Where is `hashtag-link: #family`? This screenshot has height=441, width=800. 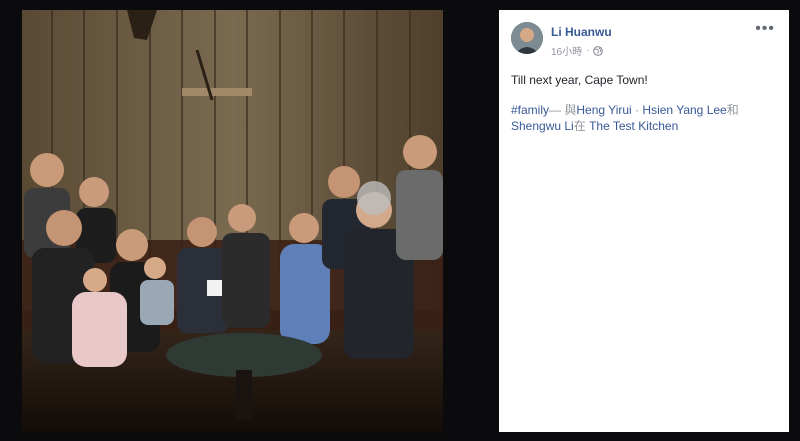
hashtag-link: #family is located at coordinates (530, 110).